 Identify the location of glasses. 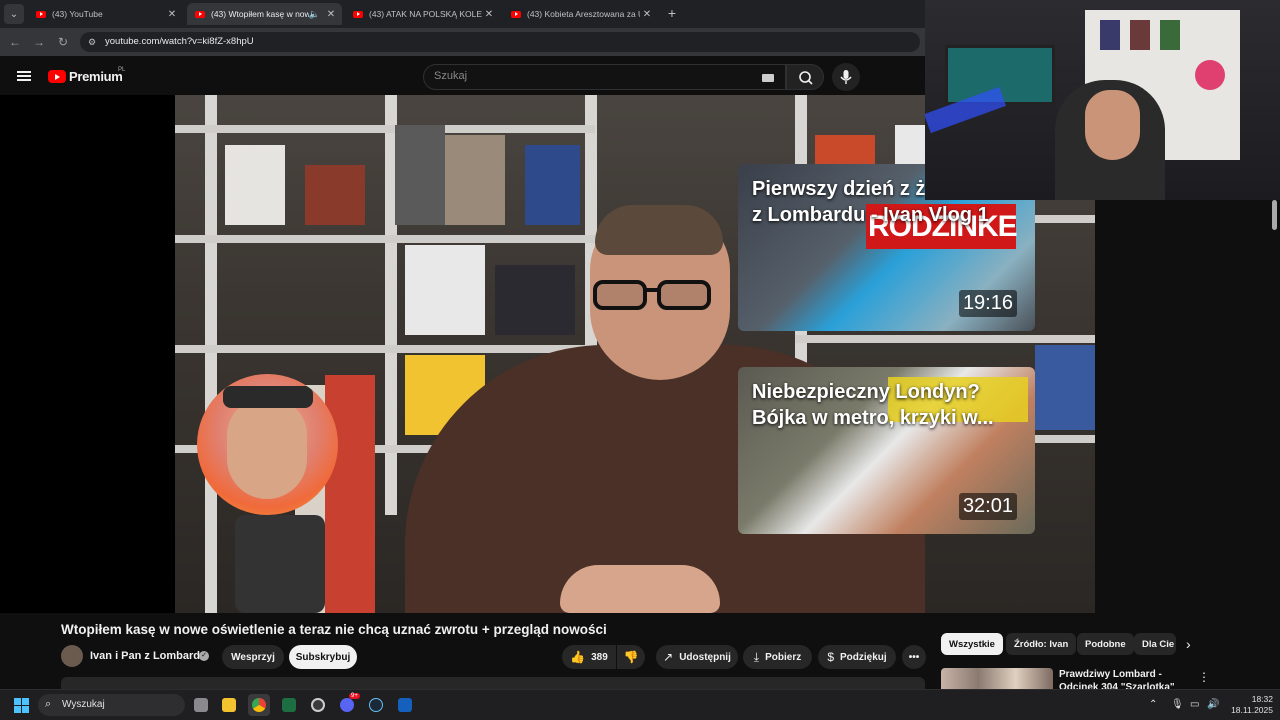
(652, 295).